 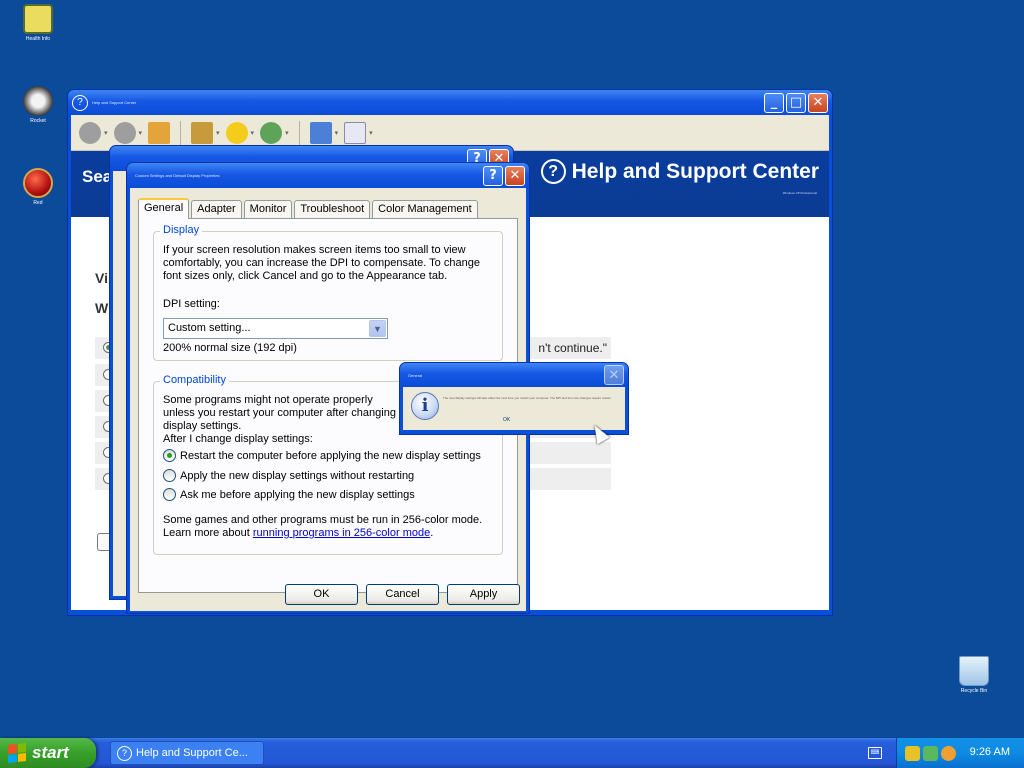 I want to click on banner-subtitle: Windows XP Professional, so click(x=799, y=193).